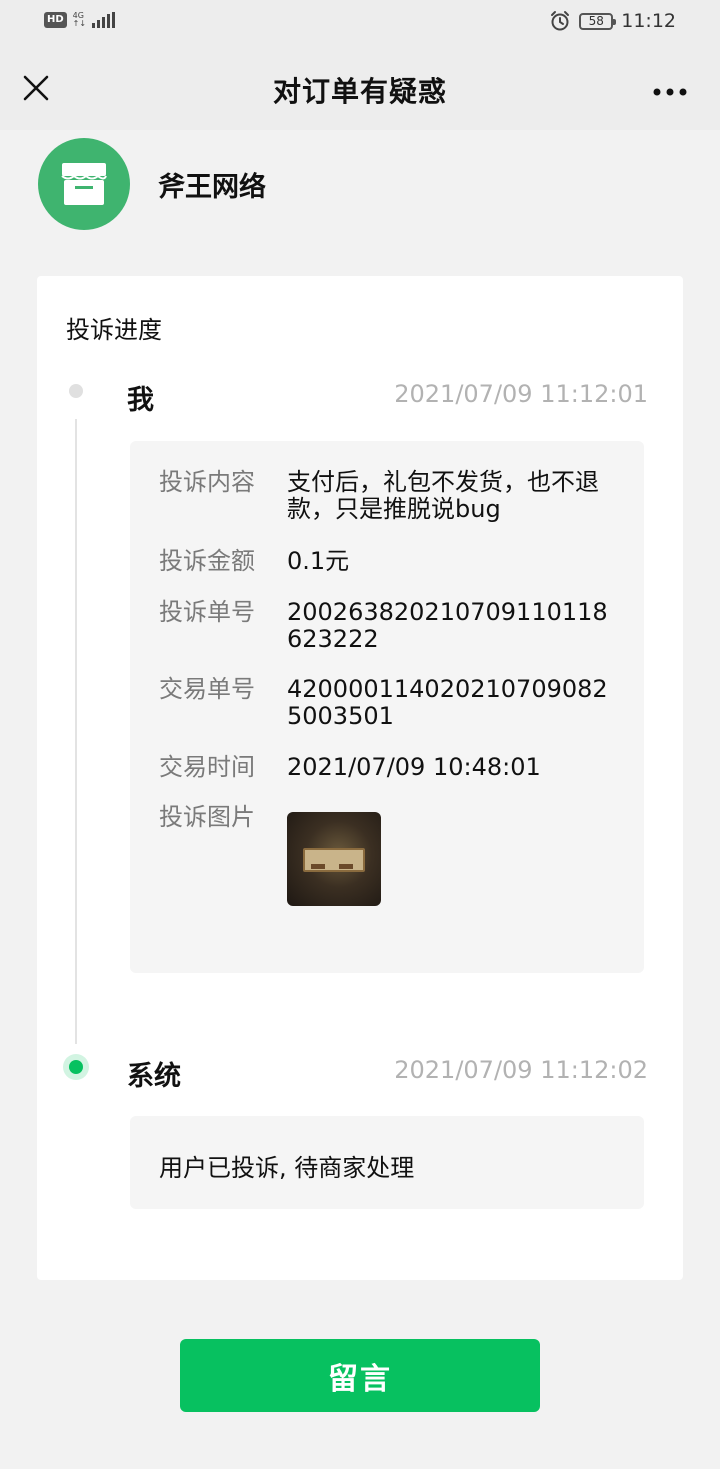 The height and width of the screenshot is (1469, 720). Describe the element at coordinates (360, 1375) in the screenshot. I see `leave-message-button: 留言` at that location.